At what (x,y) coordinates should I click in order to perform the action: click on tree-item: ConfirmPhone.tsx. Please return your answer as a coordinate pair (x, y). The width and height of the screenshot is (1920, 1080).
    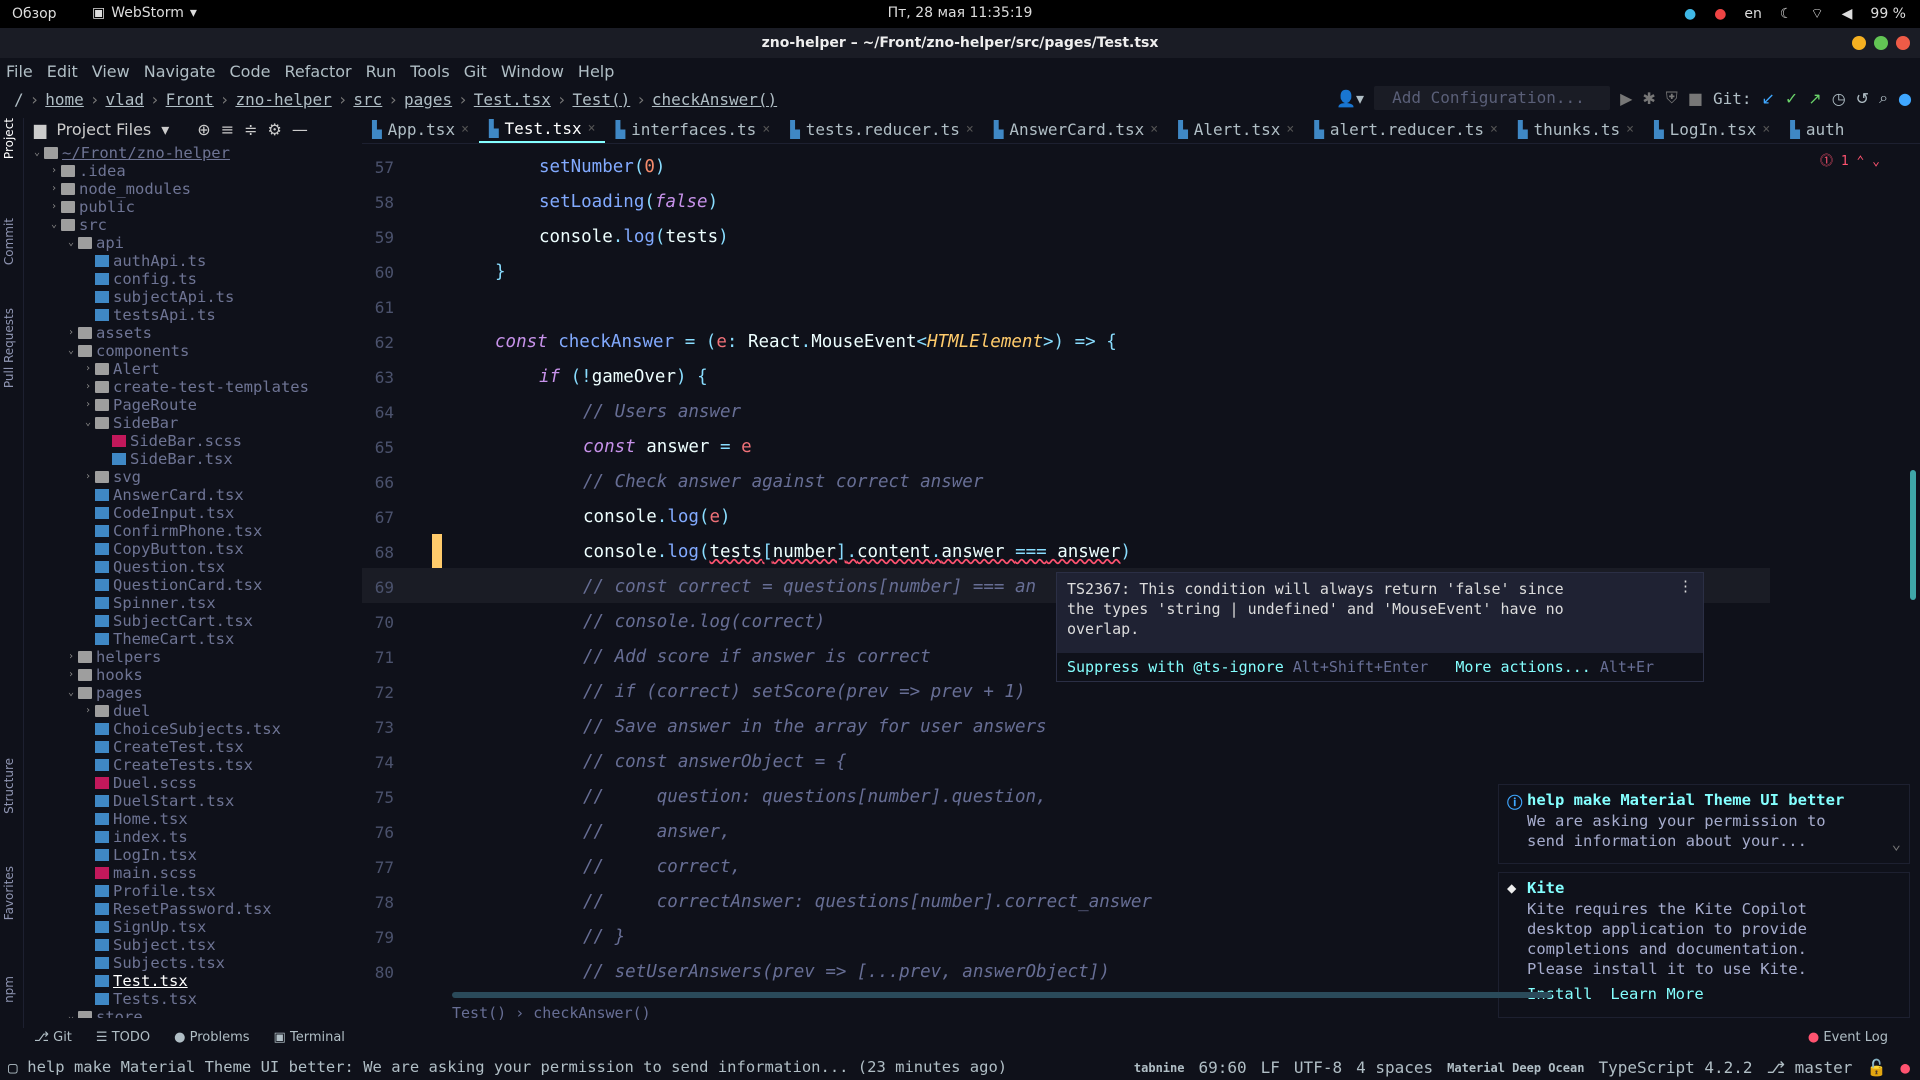
    Looking at the image, I should click on (192, 531).